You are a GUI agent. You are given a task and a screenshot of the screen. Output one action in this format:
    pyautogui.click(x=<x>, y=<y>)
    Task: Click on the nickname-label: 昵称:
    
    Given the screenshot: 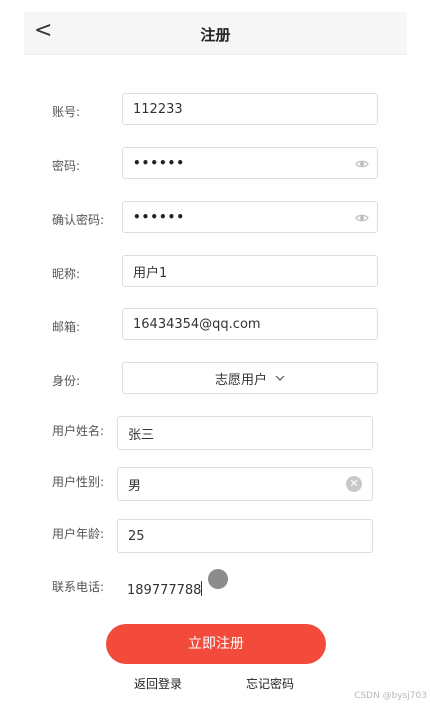 What is the action you would take?
    pyautogui.click(x=66, y=274)
    